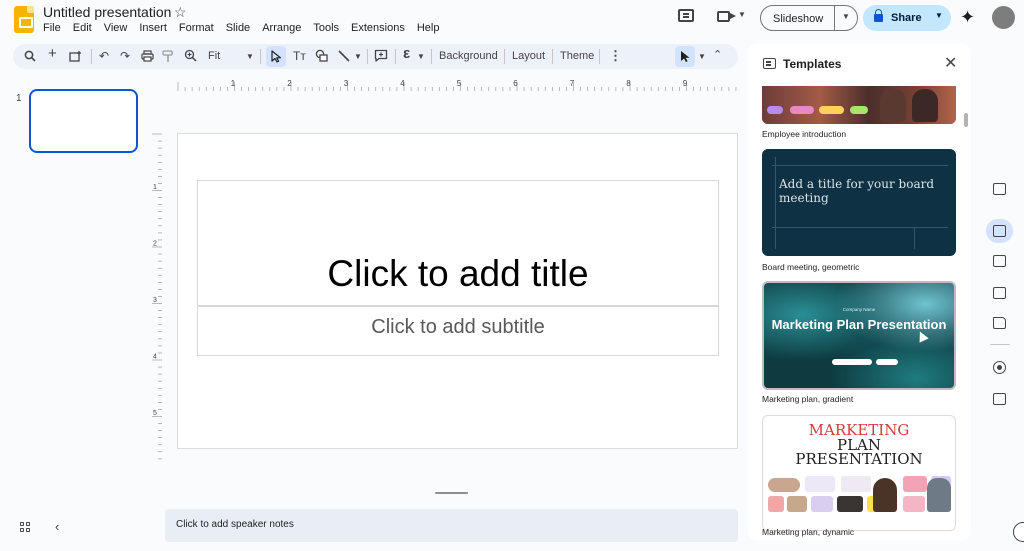 This screenshot has width=1024, height=551. I want to click on add-image-icon, so click(999, 189).